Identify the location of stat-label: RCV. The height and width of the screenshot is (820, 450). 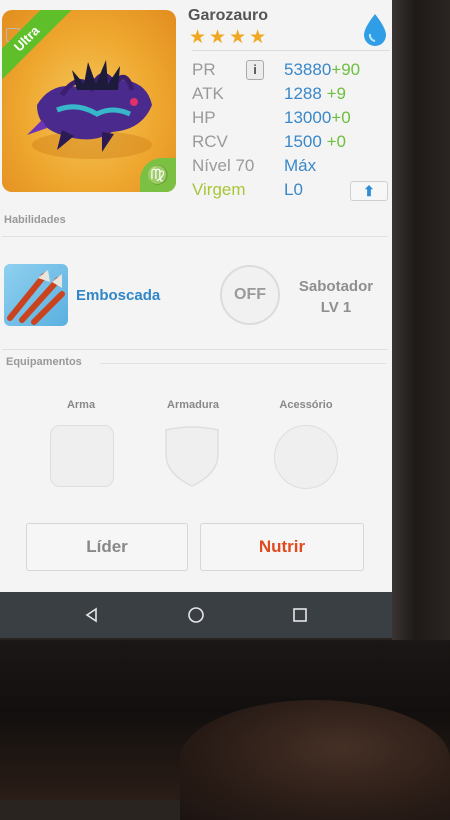
(210, 141).